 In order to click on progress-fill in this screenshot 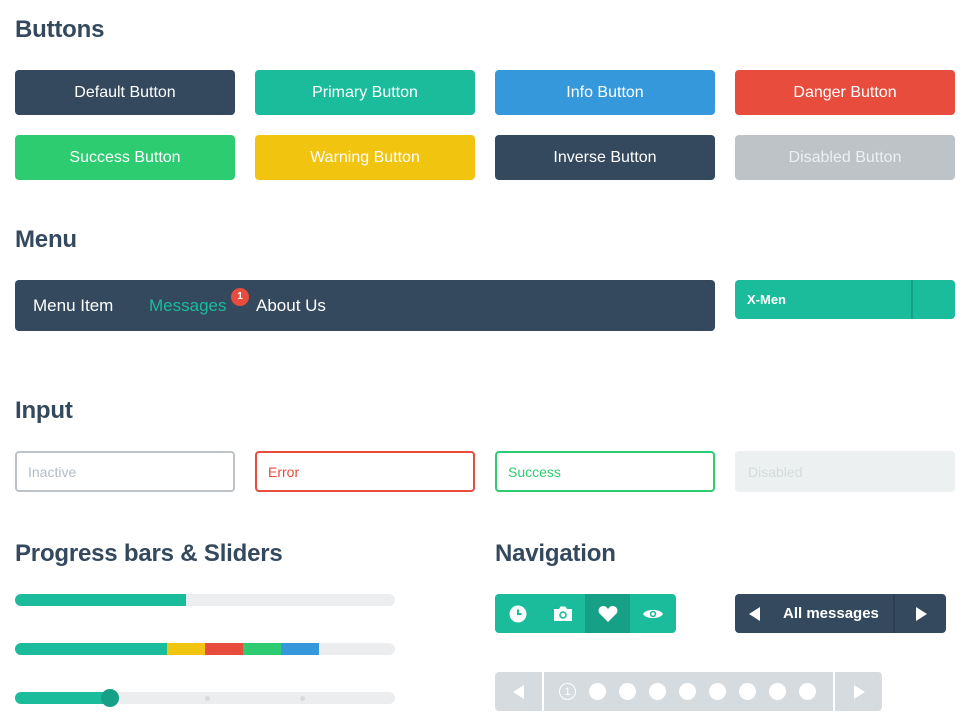, I will do `click(100, 600)`.